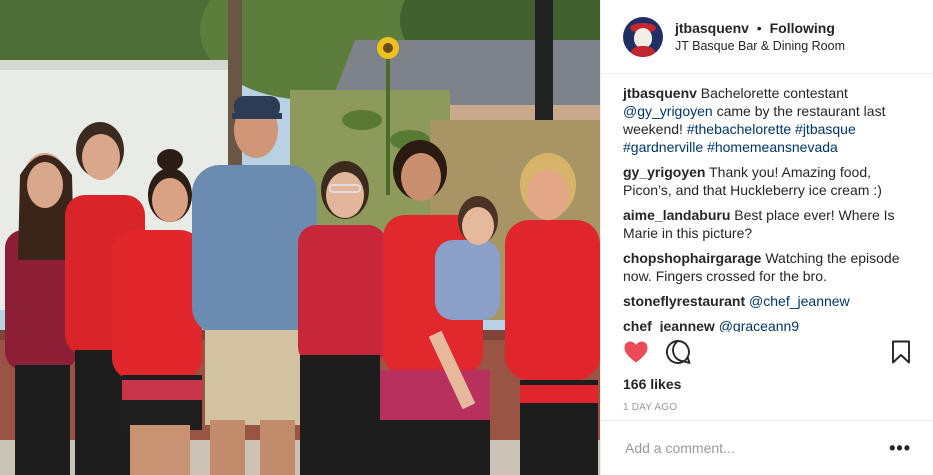  What do you see at coordinates (664, 172) in the screenshot?
I see `comment-username: gy_yrigoyen` at bounding box center [664, 172].